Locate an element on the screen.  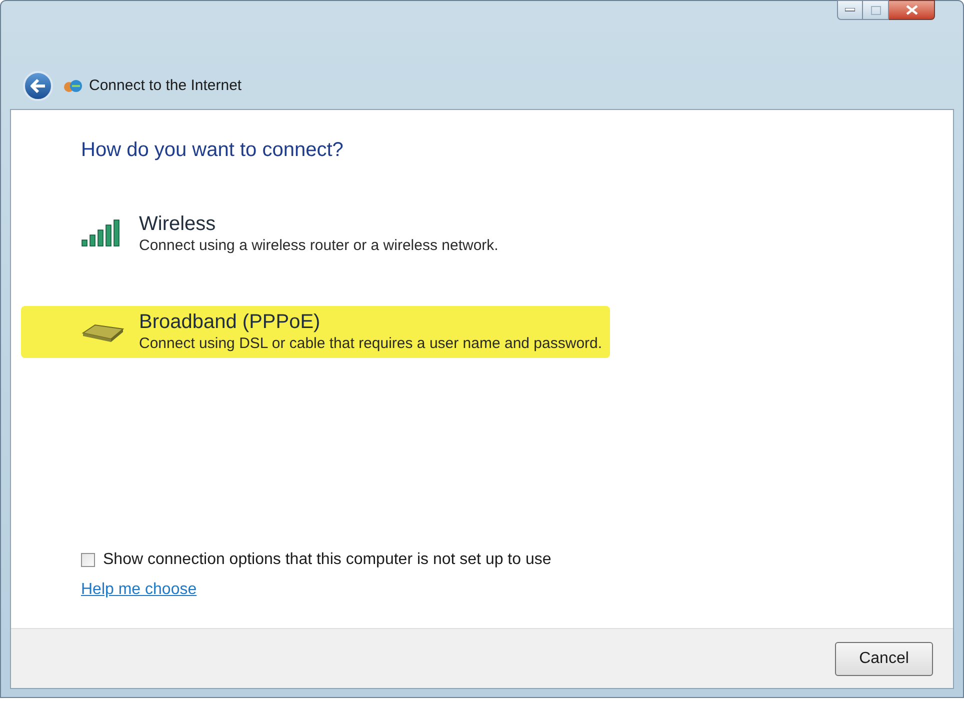
highlighted-option: Broadband (PPPoE) Connect using DSL or cable that requires a user name and password. is located at coordinates (315, 332).